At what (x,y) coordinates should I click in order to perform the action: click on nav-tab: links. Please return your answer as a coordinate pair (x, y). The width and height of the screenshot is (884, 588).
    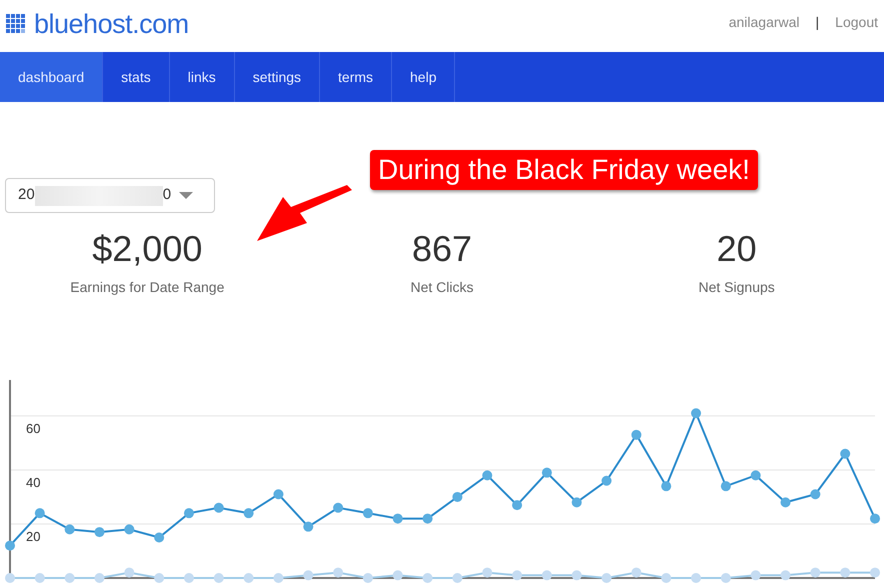
    Looking at the image, I should click on (202, 77).